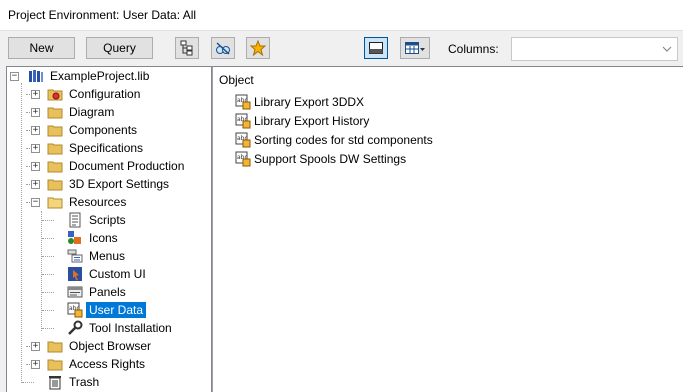  What do you see at coordinates (343, 140) in the screenshot?
I see `object-name: Sorting codes for std components` at bounding box center [343, 140].